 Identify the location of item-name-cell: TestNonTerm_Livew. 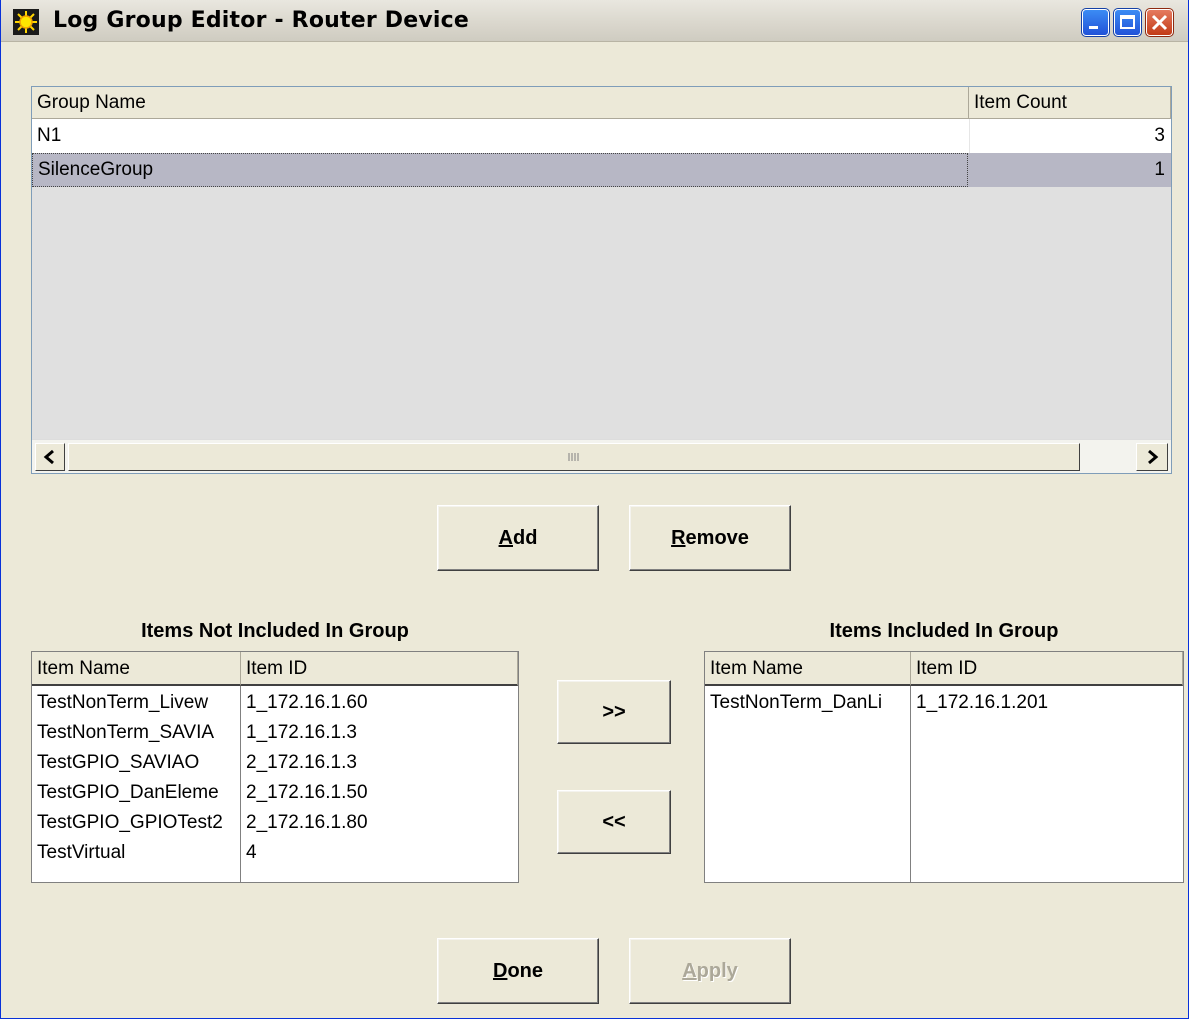
(123, 702).